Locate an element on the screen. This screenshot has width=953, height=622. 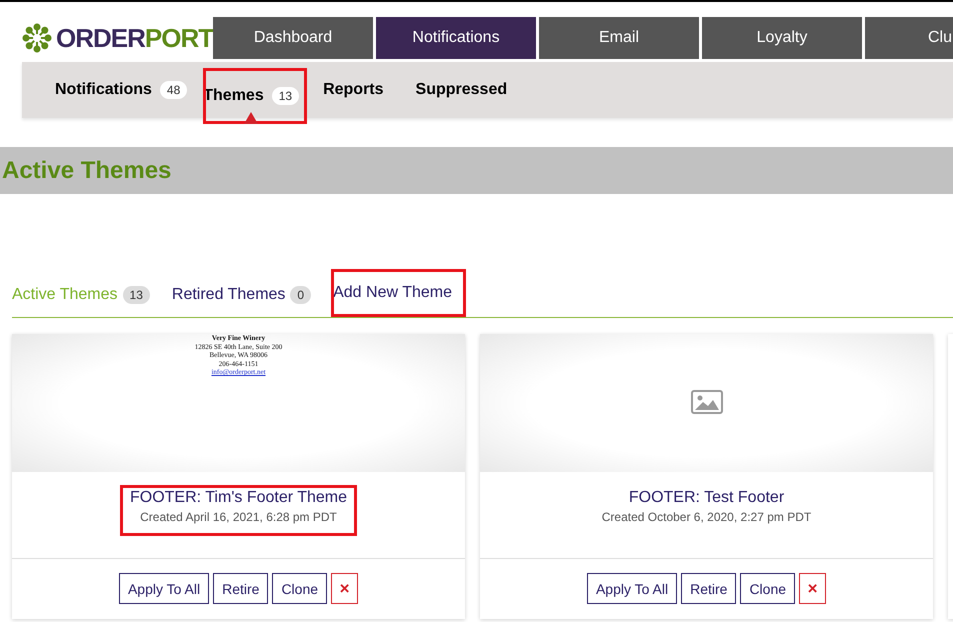
theme-title: FOOTER: Test Footer is located at coordinates (706, 498).